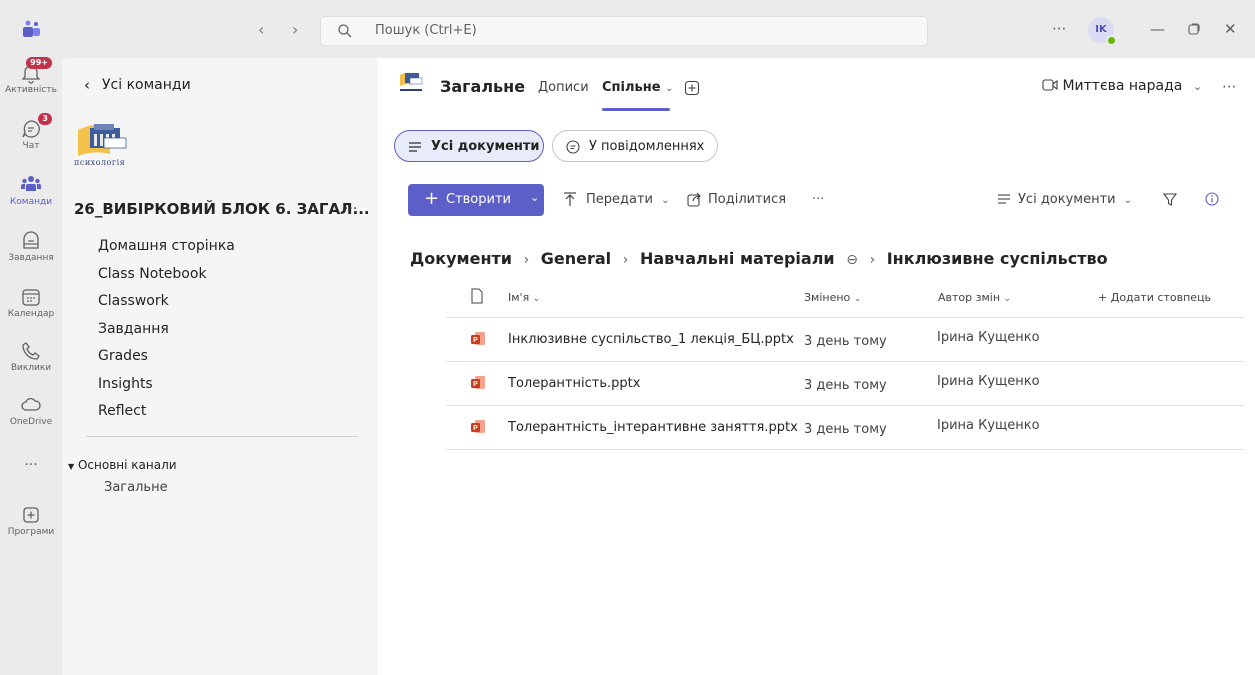 This screenshot has width=1255, height=675. I want to click on create-label: Створити, so click(478, 199).